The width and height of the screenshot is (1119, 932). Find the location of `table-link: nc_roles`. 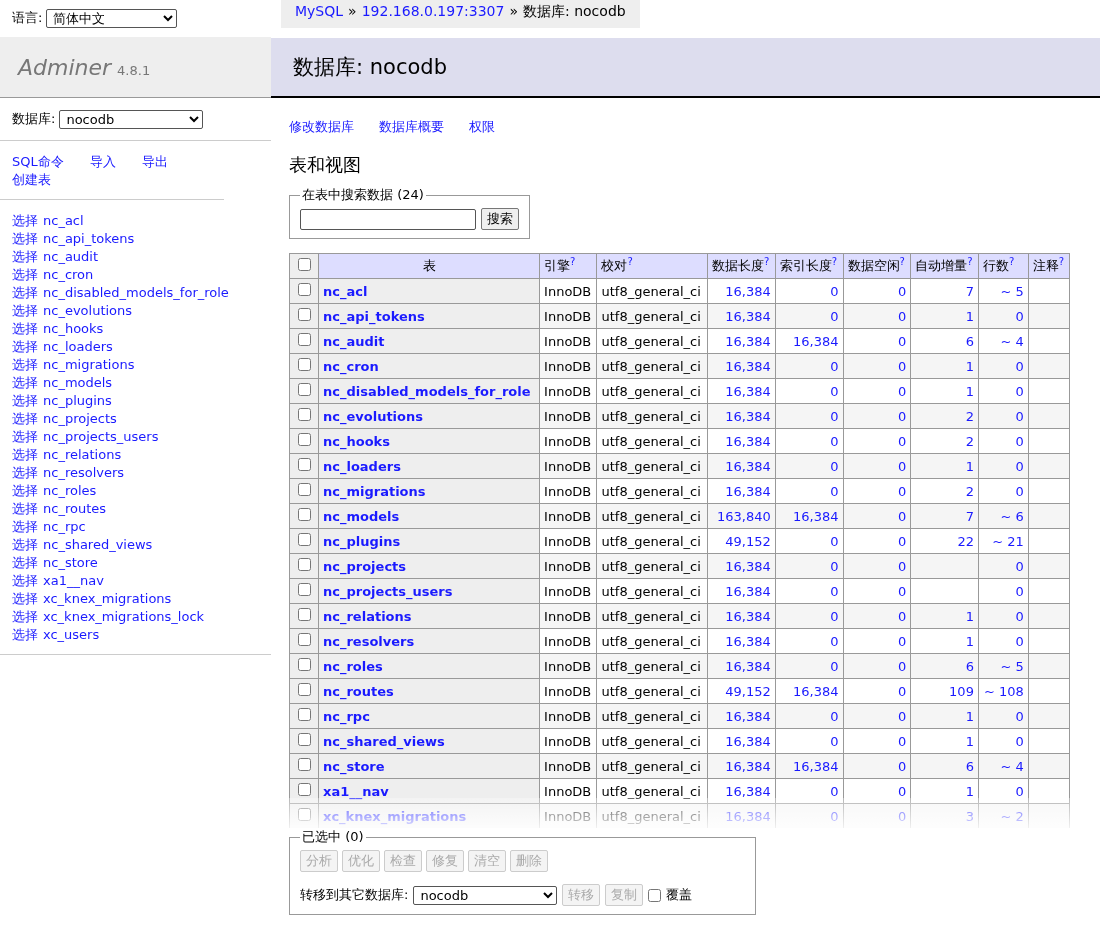

table-link: nc_roles is located at coordinates (70, 491).